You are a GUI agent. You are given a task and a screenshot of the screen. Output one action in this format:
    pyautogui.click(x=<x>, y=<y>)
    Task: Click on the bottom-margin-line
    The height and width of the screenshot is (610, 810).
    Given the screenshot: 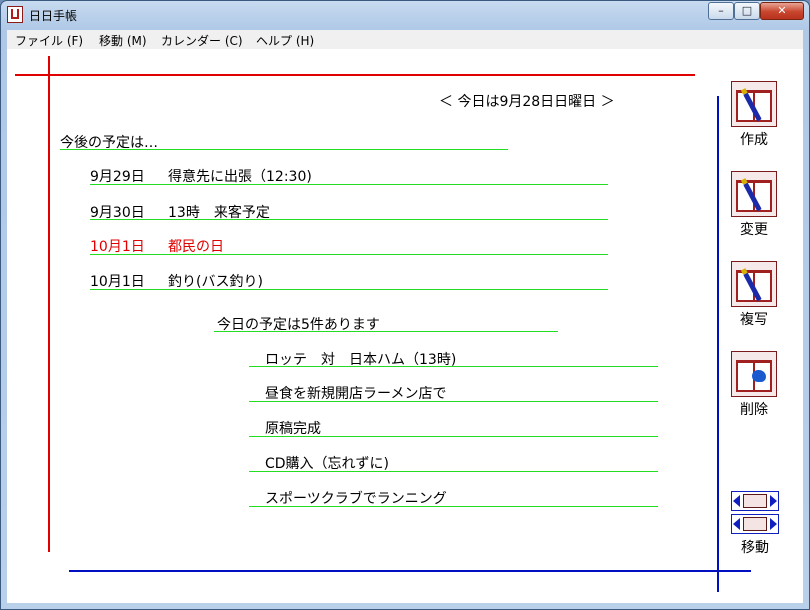 What is the action you would take?
    pyautogui.click(x=410, y=571)
    